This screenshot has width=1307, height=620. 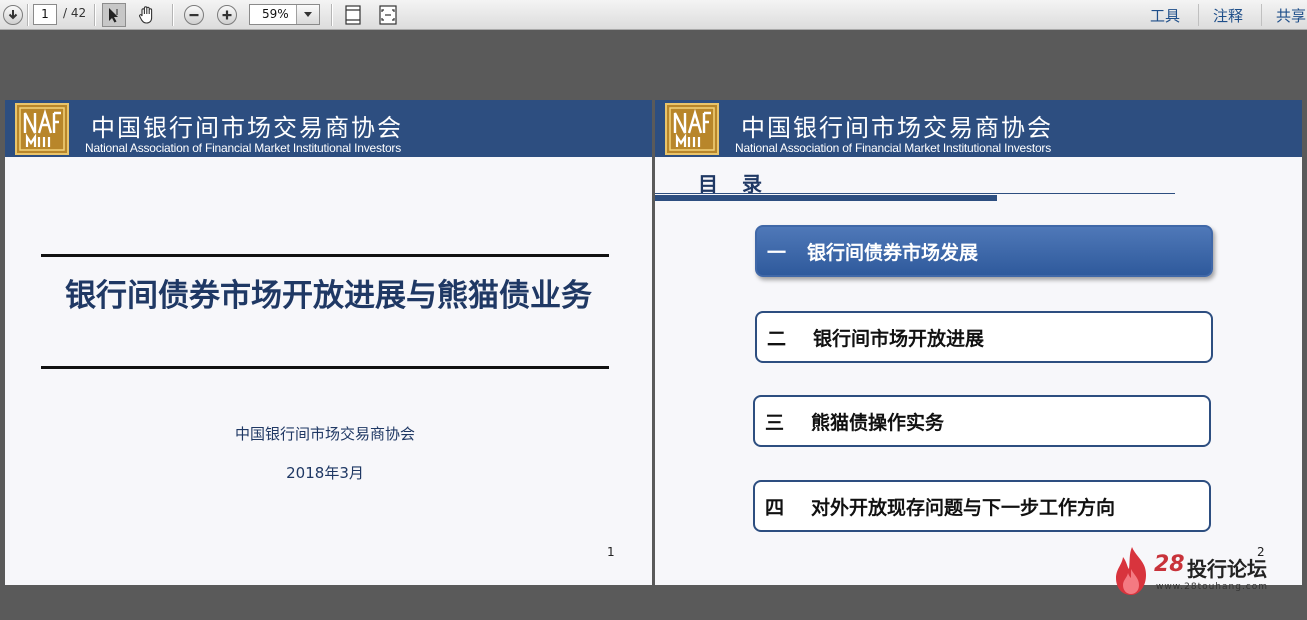 I want to click on download-icon, so click(x=13, y=15).